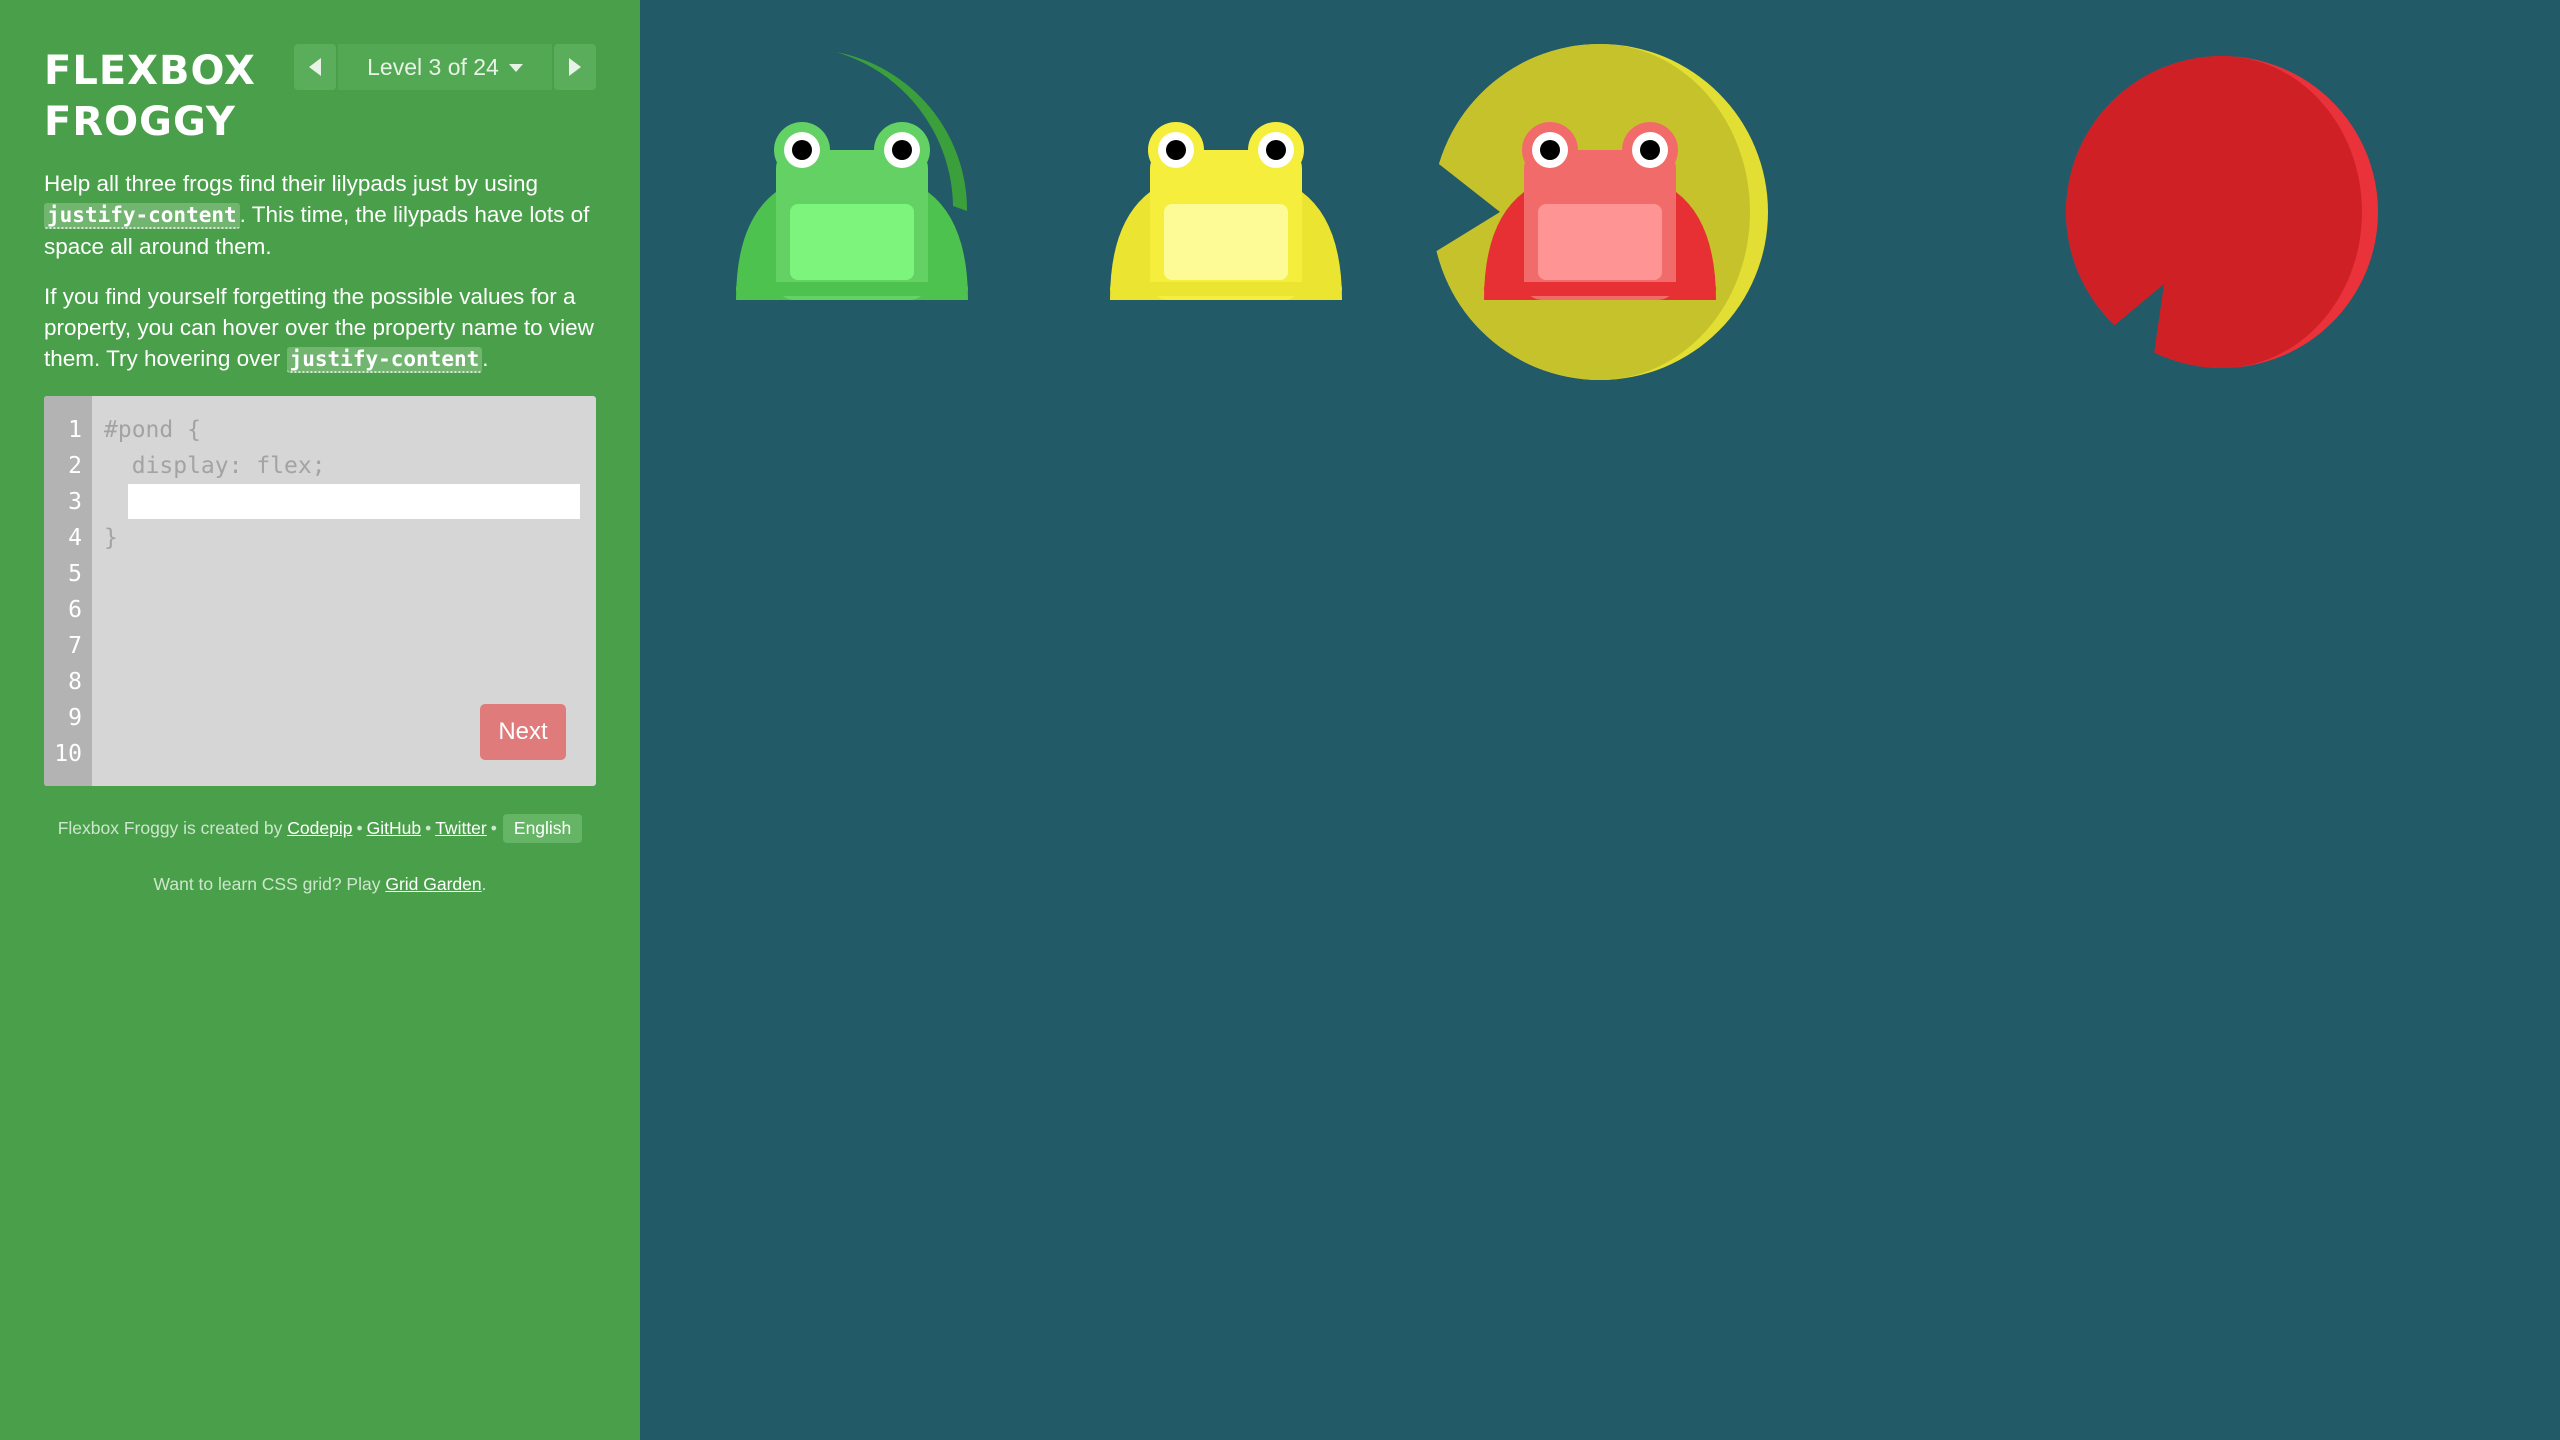 This screenshot has height=1440, width=2560. What do you see at coordinates (68, 591) in the screenshot?
I see `line-numbers: 1 2 3 4 5 6 7 8 9 10` at bounding box center [68, 591].